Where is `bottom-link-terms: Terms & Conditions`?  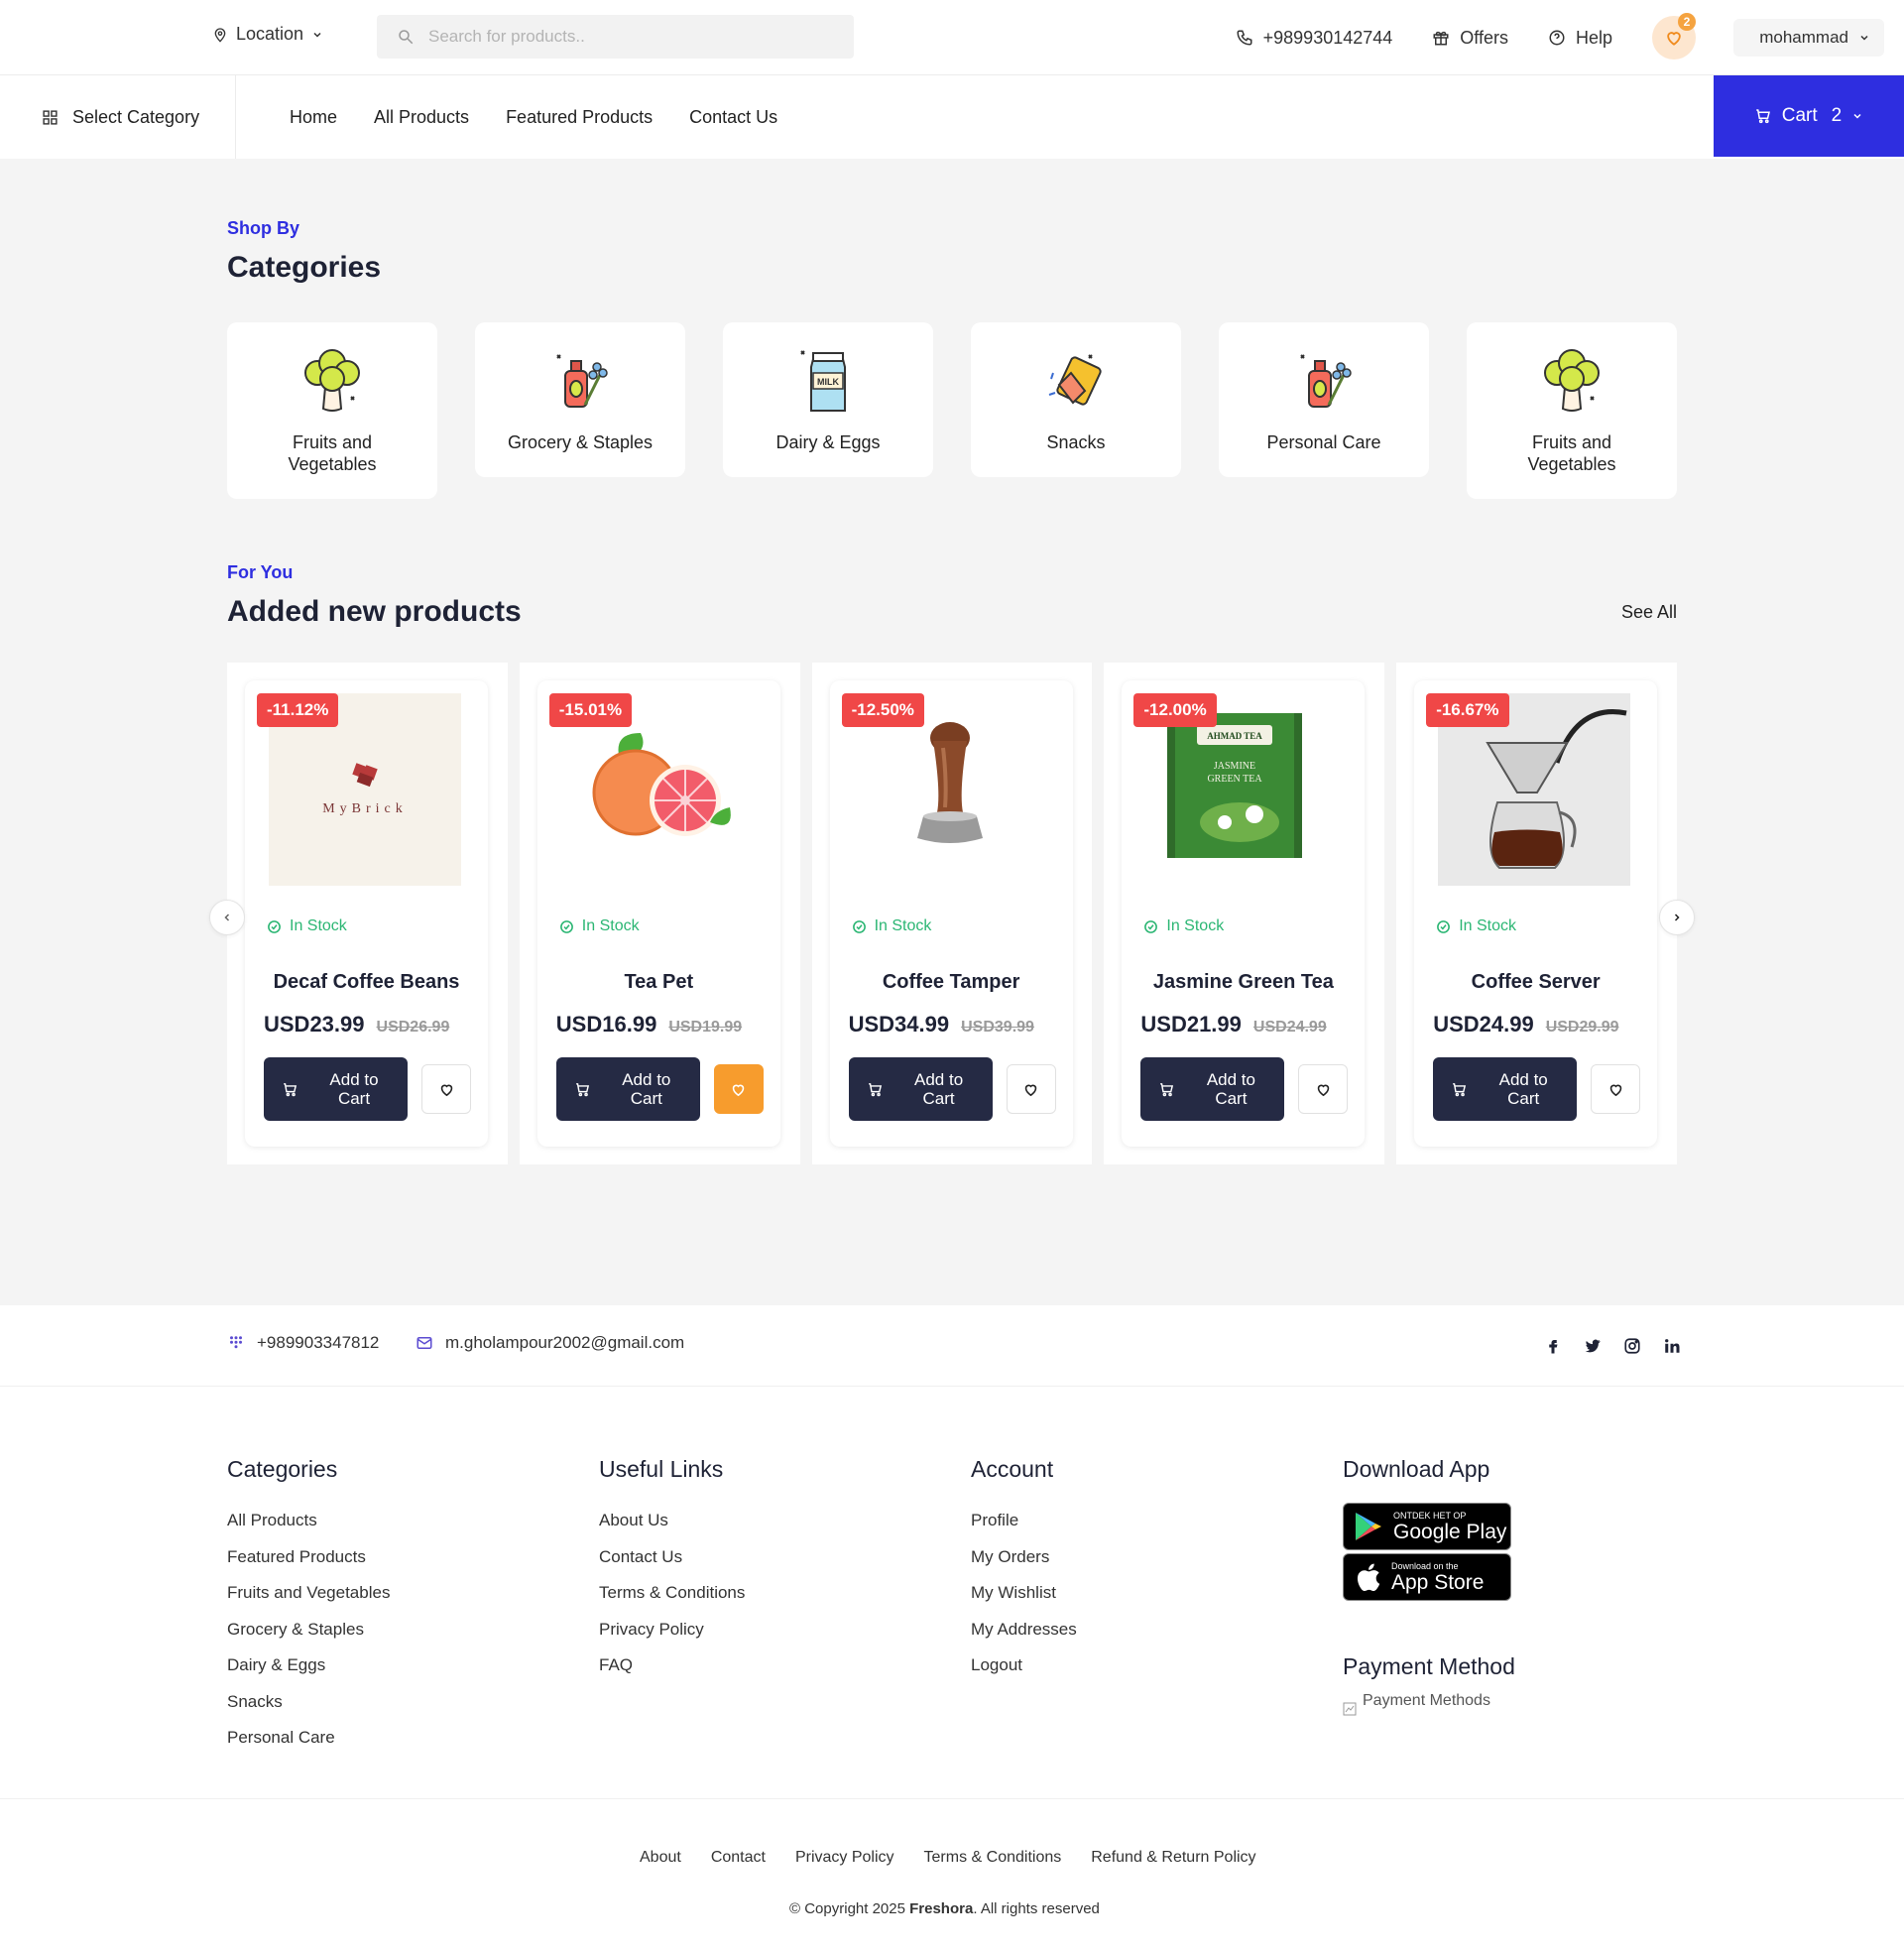
bottom-link-terms: Terms & Conditions is located at coordinates (993, 1858).